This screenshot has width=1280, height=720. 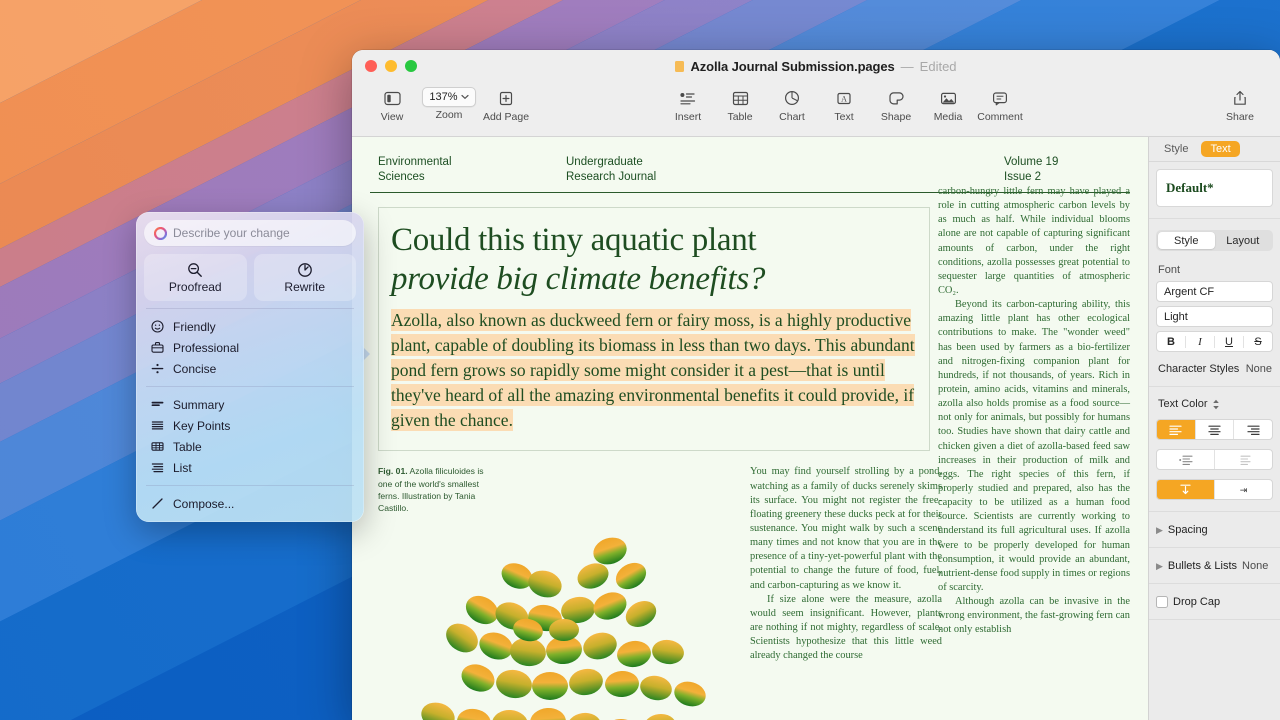 What do you see at coordinates (1214, 602) in the screenshot?
I see `drop-cap-row: Drop Cap` at bounding box center [1214, 602].